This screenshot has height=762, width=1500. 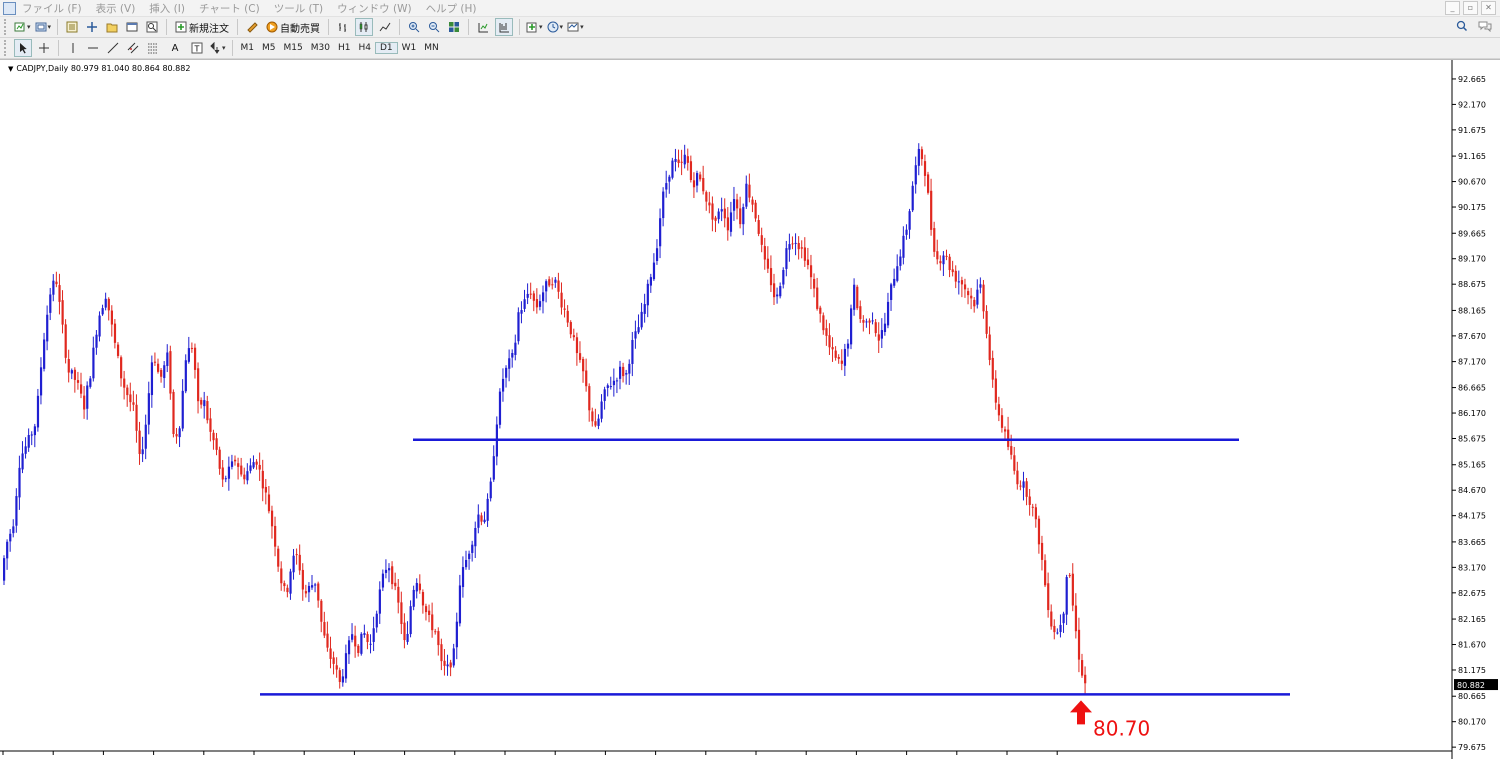 I want to click on timeframe-h1: H1, so click(x=344, y=48).